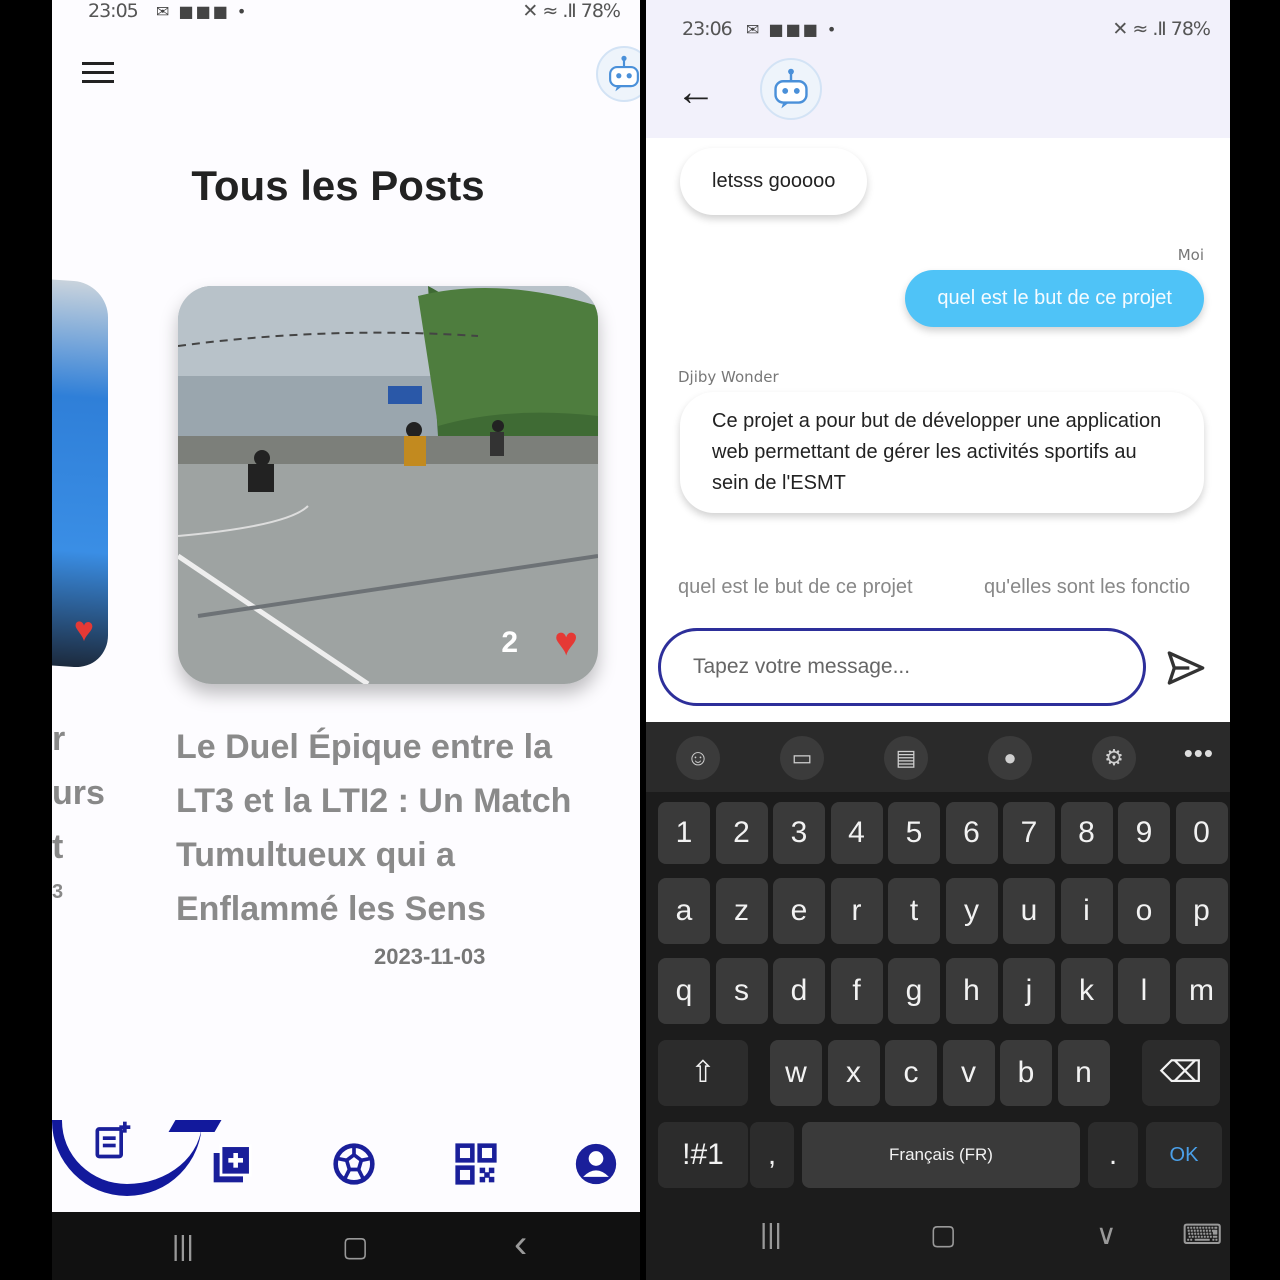 The width and height of the screenshot is (1280, 1280). Describe the element at coordinates (1202, 1234) in the screenshot. I see `keyboard-switch-icon: ⌨` at that location.